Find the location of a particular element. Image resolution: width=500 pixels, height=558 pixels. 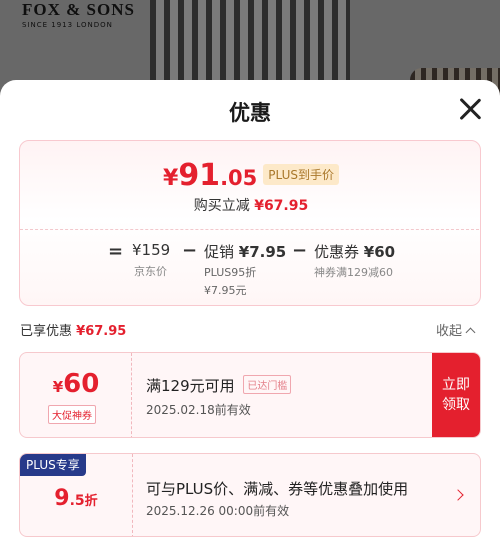

promo-main: 促销 ¥7.95 is located at coordinates (245, 251).